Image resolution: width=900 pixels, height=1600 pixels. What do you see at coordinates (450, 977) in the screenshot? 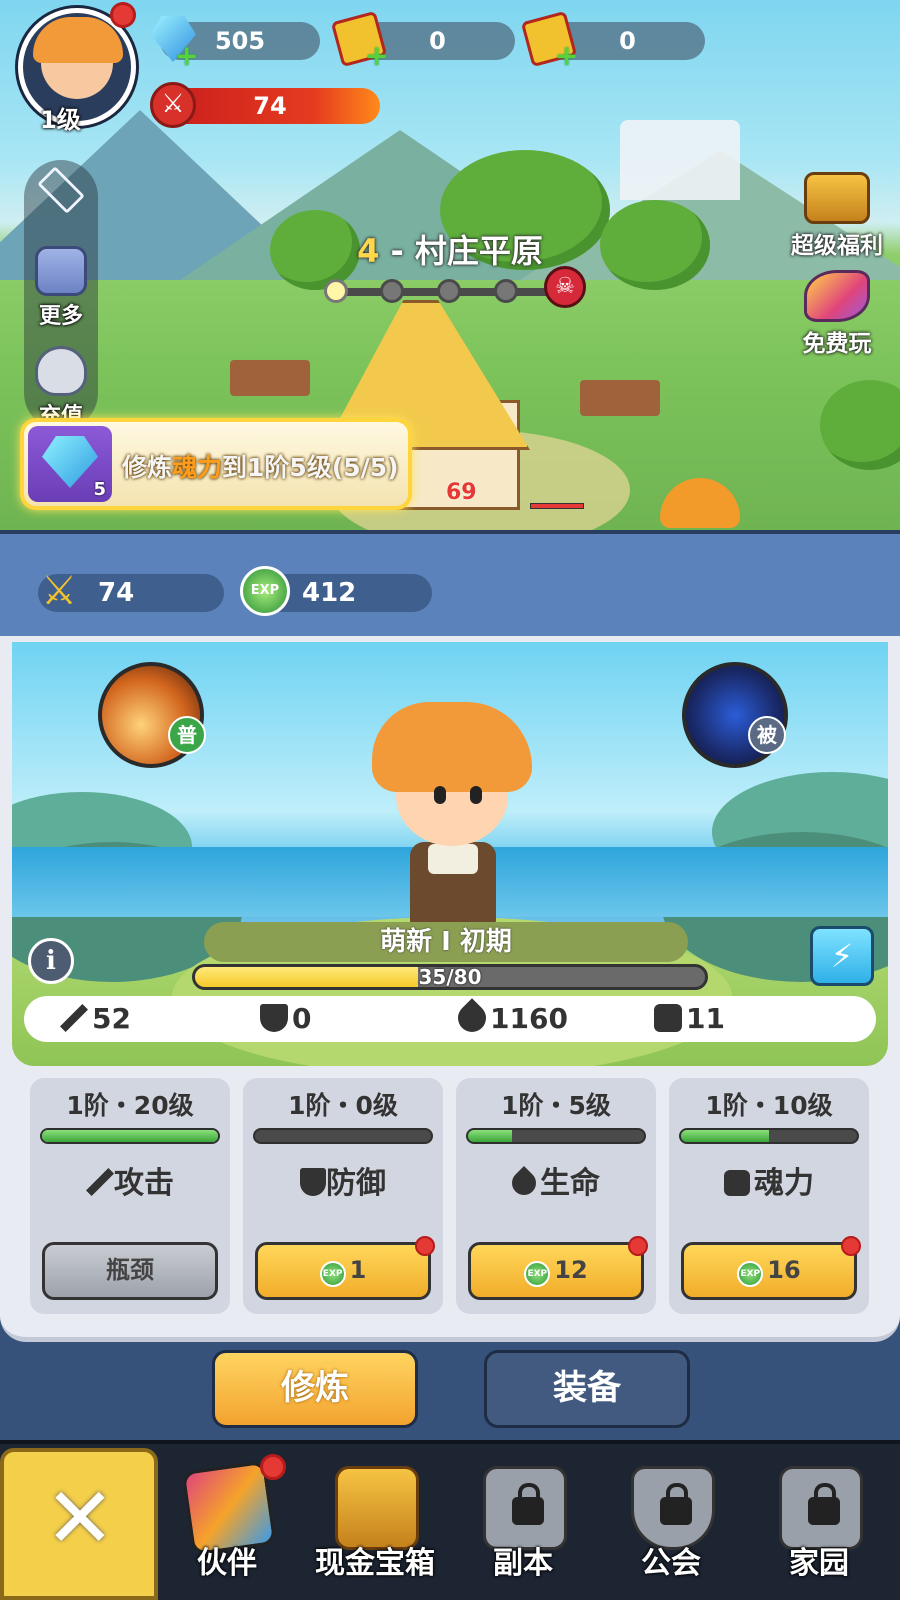
I see `hero-exp-bar: 35/80` at bounding box center [450, 977].